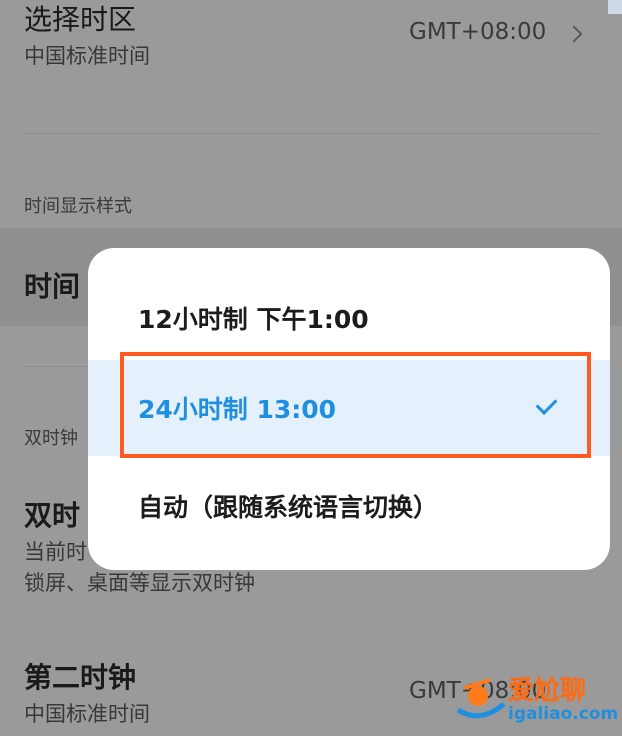  I want to click on option-12-hour: 12小时制 下午1:00, so click(349, 315).